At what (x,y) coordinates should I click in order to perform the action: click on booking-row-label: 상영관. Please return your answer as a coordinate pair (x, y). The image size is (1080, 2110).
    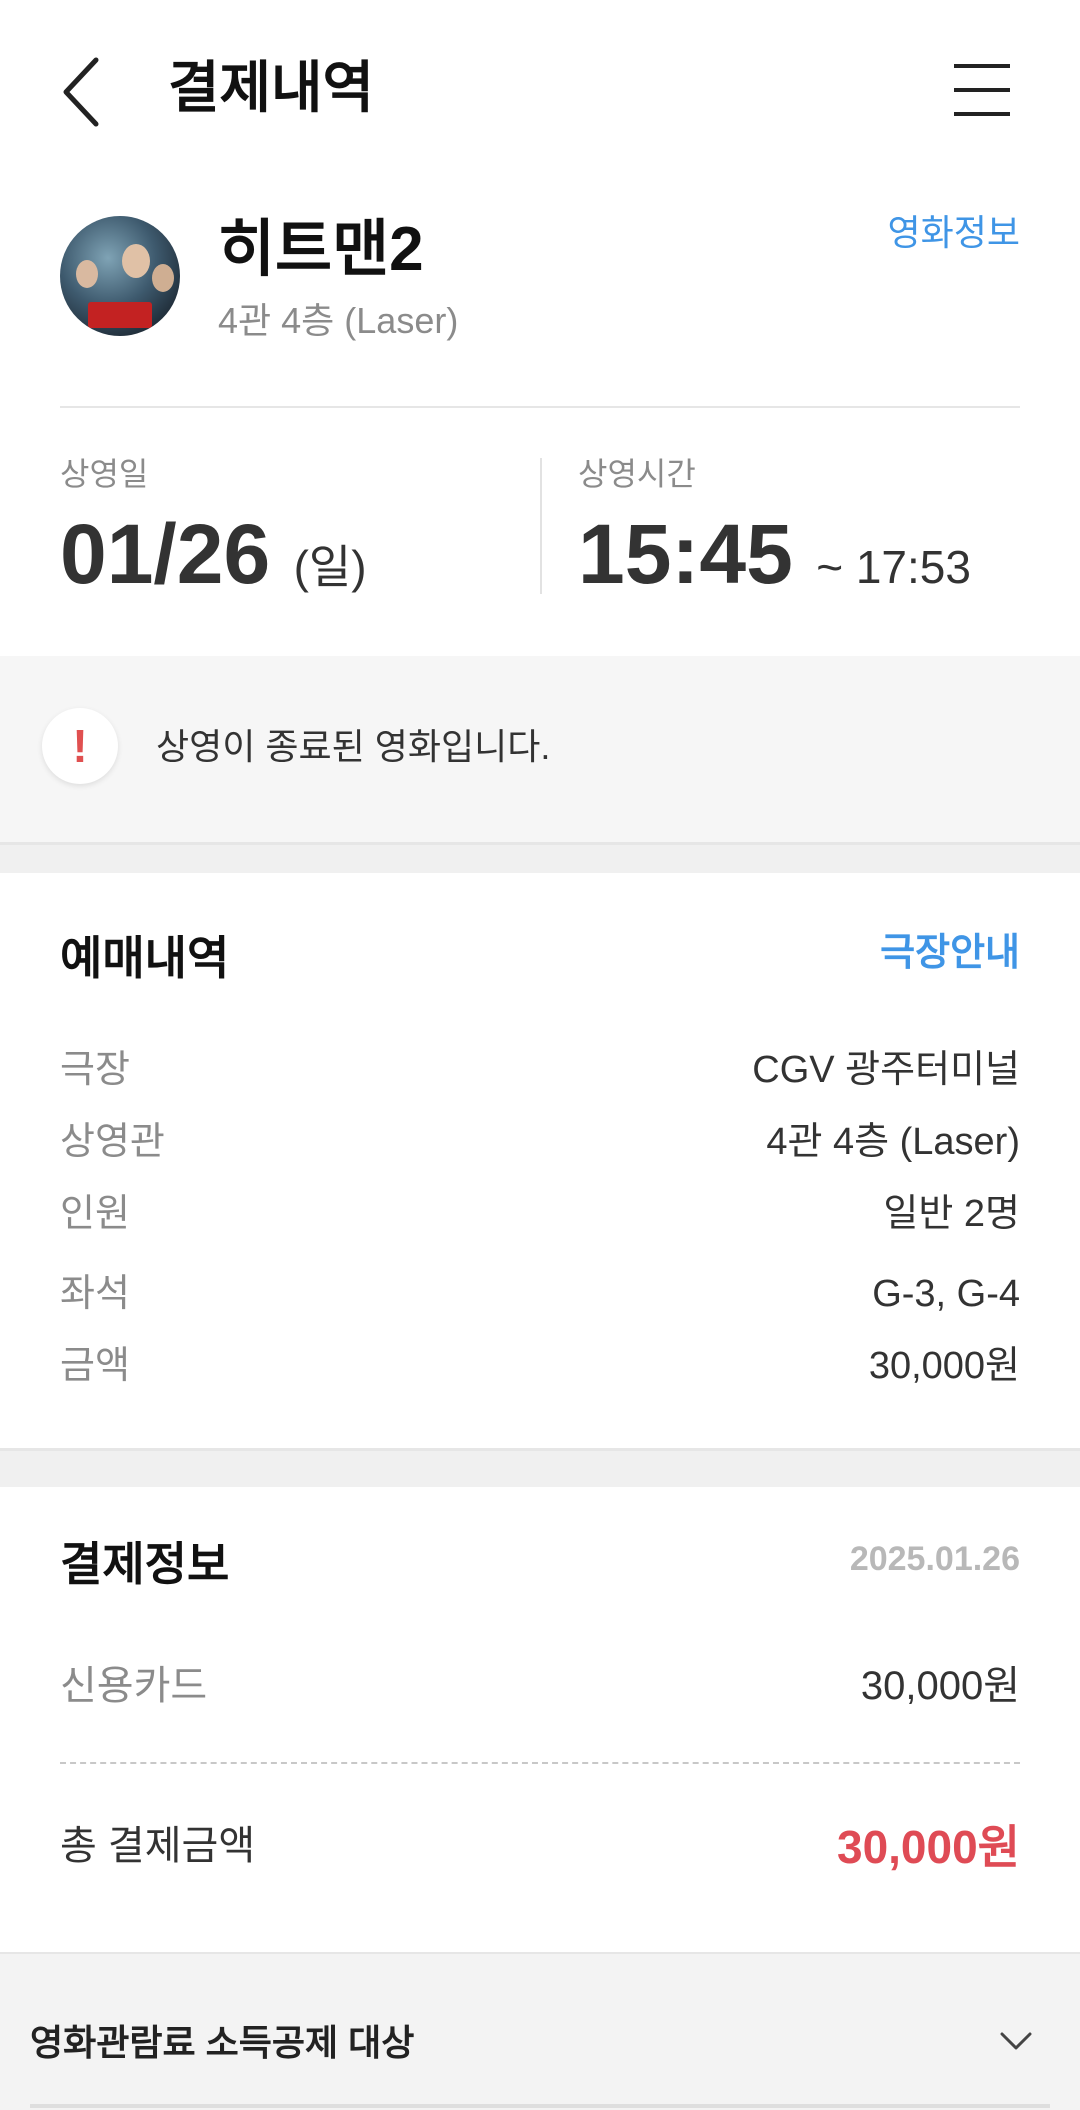
    Looking at the image, I should click on (112, 1142).